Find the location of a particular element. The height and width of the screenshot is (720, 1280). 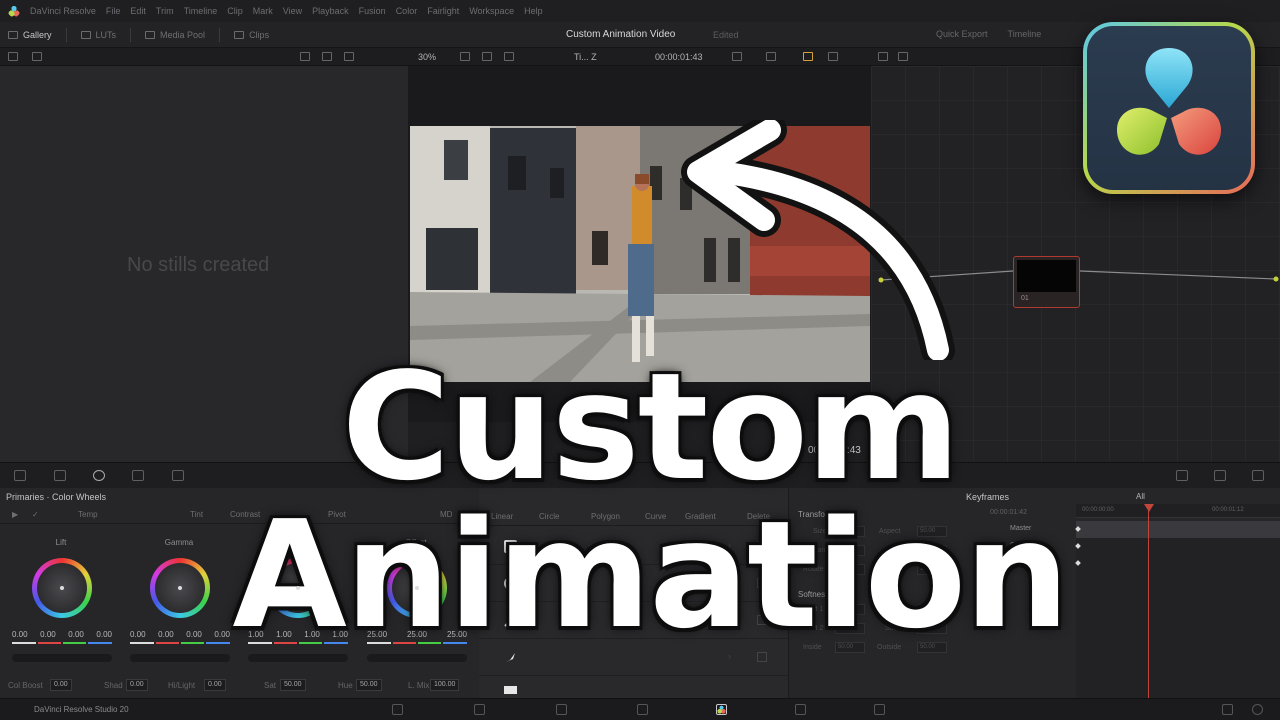

wipe-icon is located at coordinates (509, 56).